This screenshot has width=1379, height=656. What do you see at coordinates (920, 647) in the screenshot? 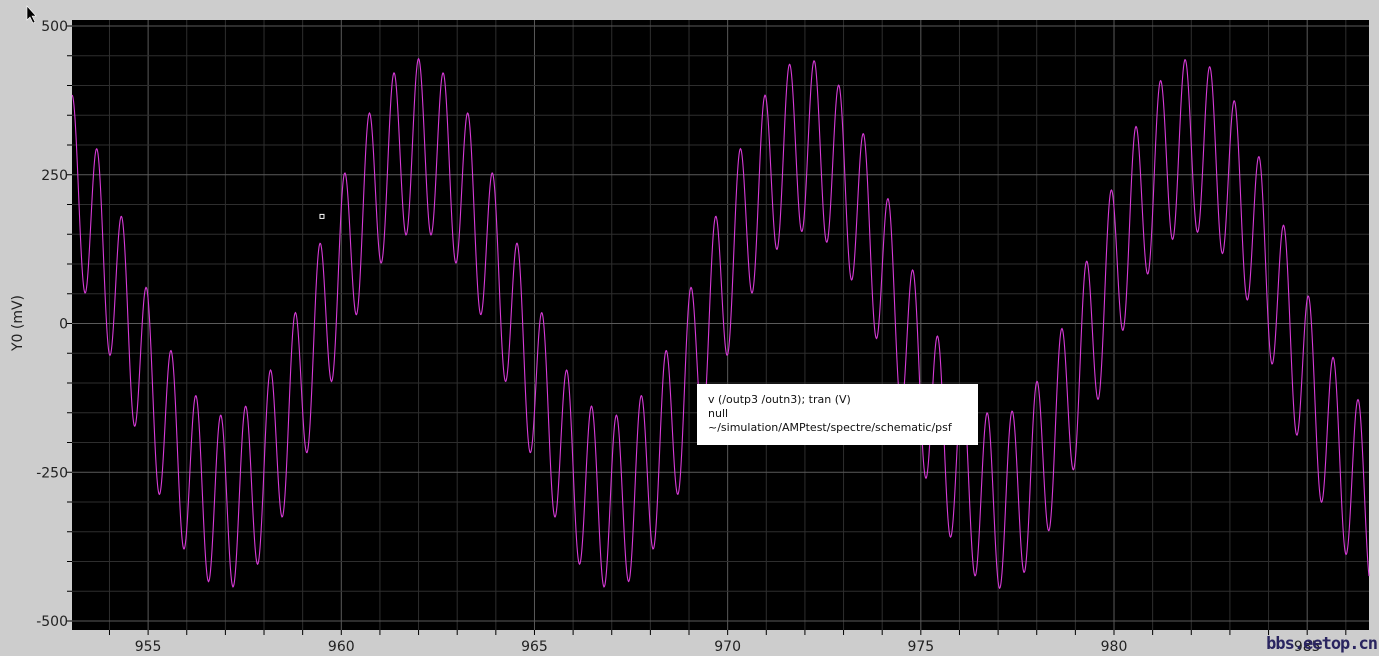
I see `x-tick-label: 975` at bounding box center [920, 647].